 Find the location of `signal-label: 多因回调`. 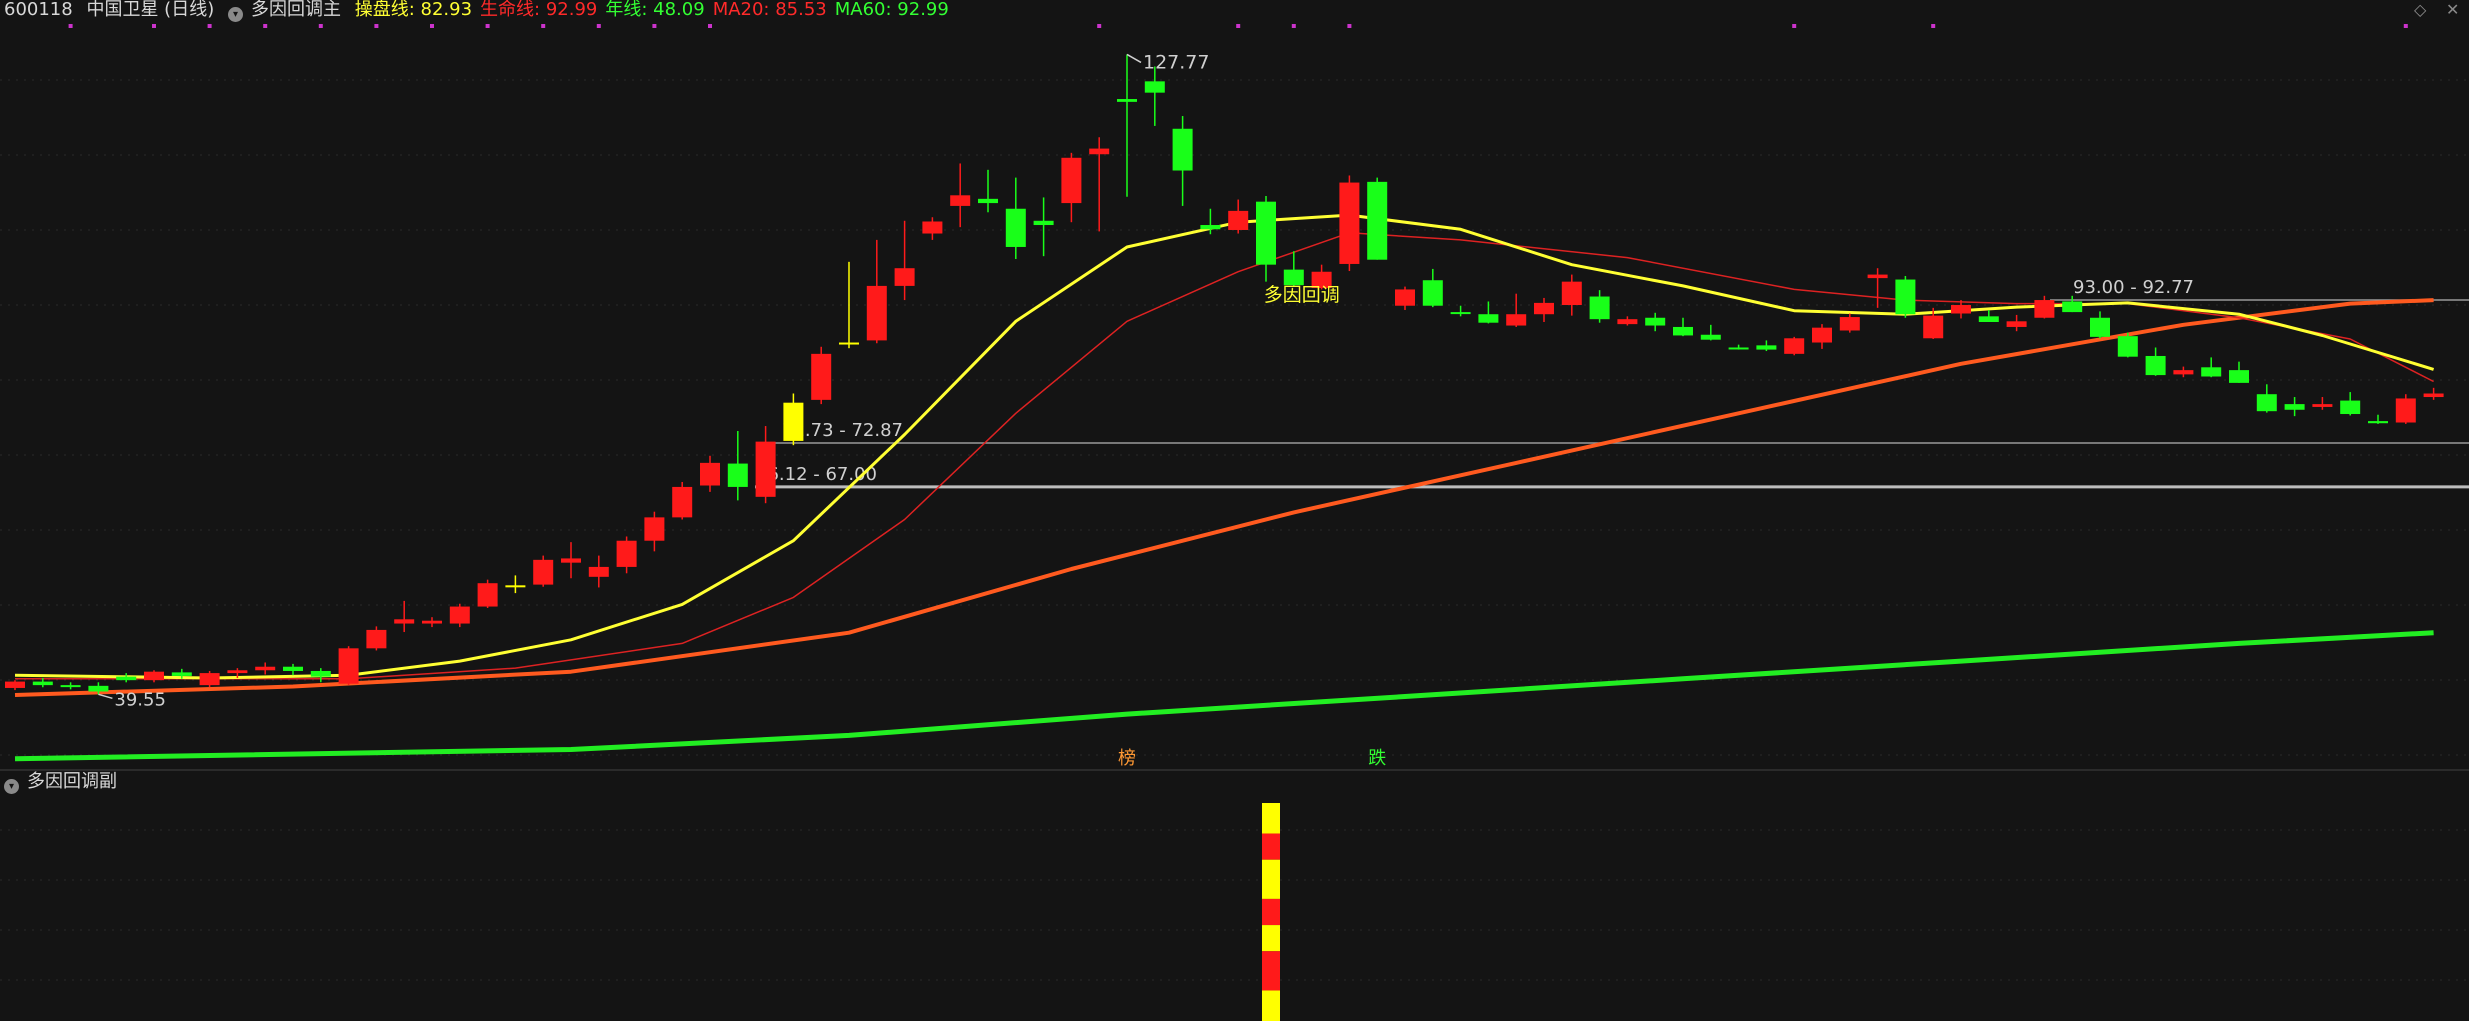

signal-label: 多因回调 is located at coordinates (1302, 295).